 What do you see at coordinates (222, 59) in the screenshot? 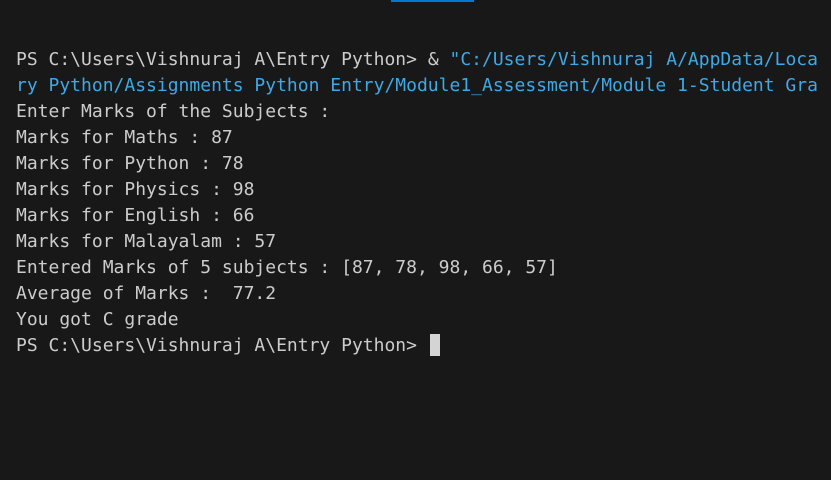
I see `command-prompt: PS C:\Users\Vishnuraj A\Entry Python>` at bounding box center [222, 59].